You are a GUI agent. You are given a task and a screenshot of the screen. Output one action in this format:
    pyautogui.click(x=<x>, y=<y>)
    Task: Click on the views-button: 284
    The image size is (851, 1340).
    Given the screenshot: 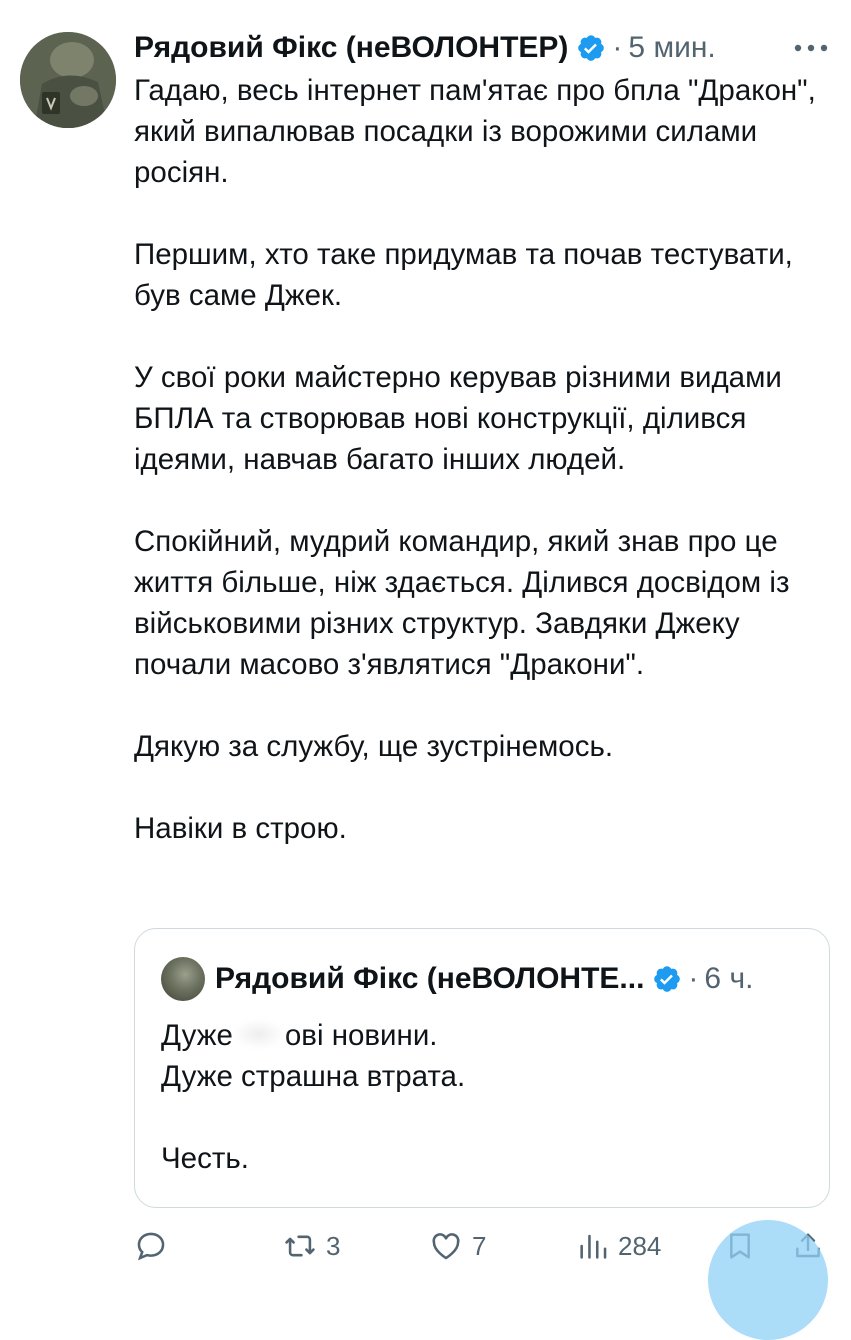 What is the action you would take?
    pyautogui.click(x=618, y=1246)
    